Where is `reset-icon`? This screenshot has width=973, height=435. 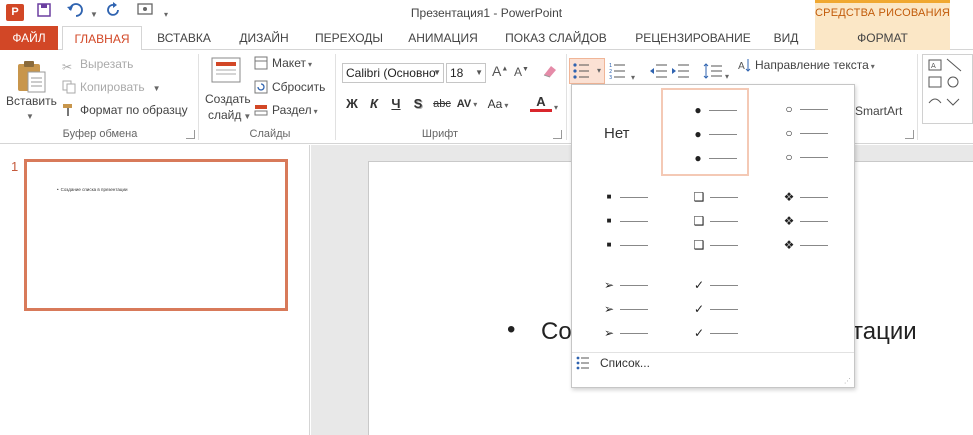 reset-icon is located at coordinates (261, 87).